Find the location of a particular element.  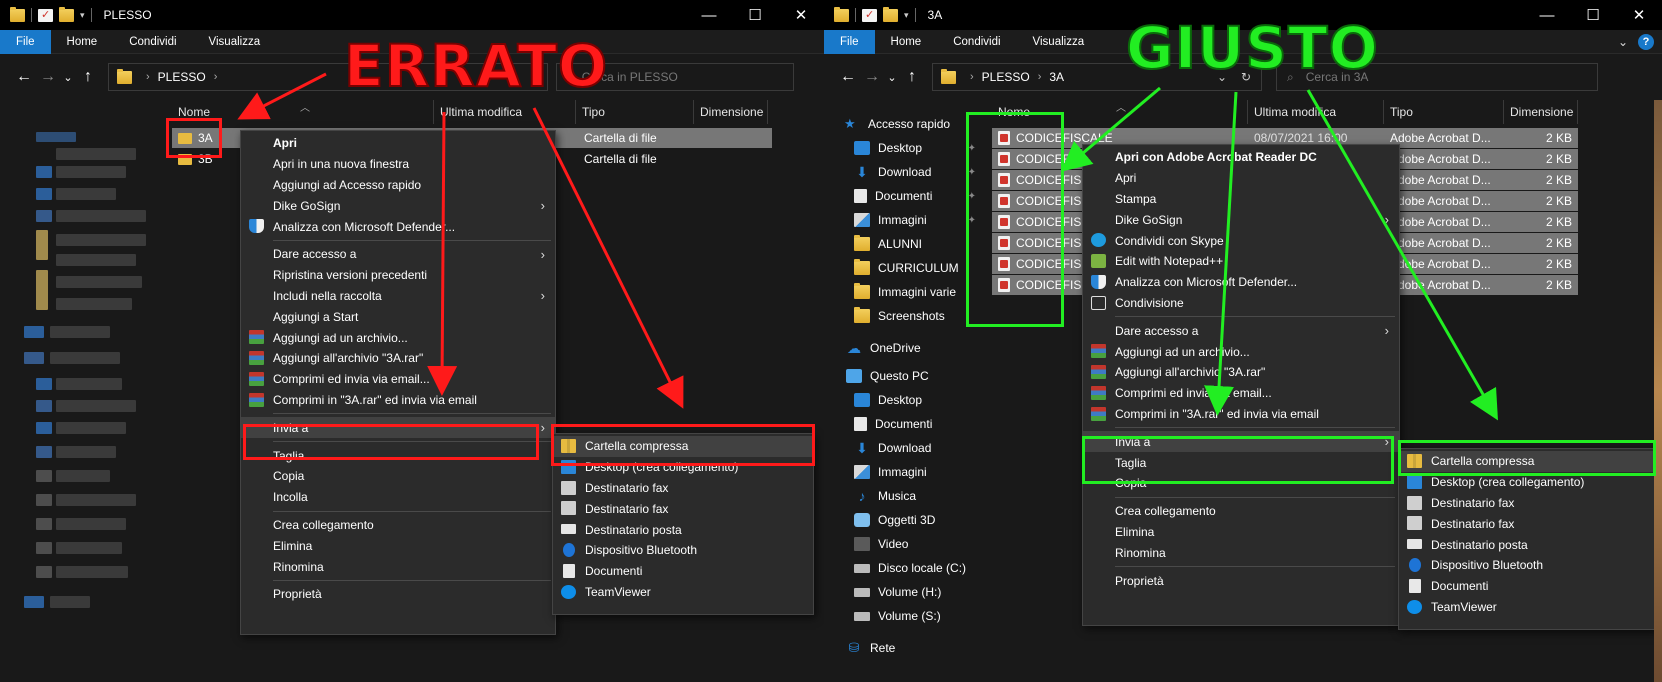

nav-item-download: ⬇ Download is located at coordinates (904, 448).